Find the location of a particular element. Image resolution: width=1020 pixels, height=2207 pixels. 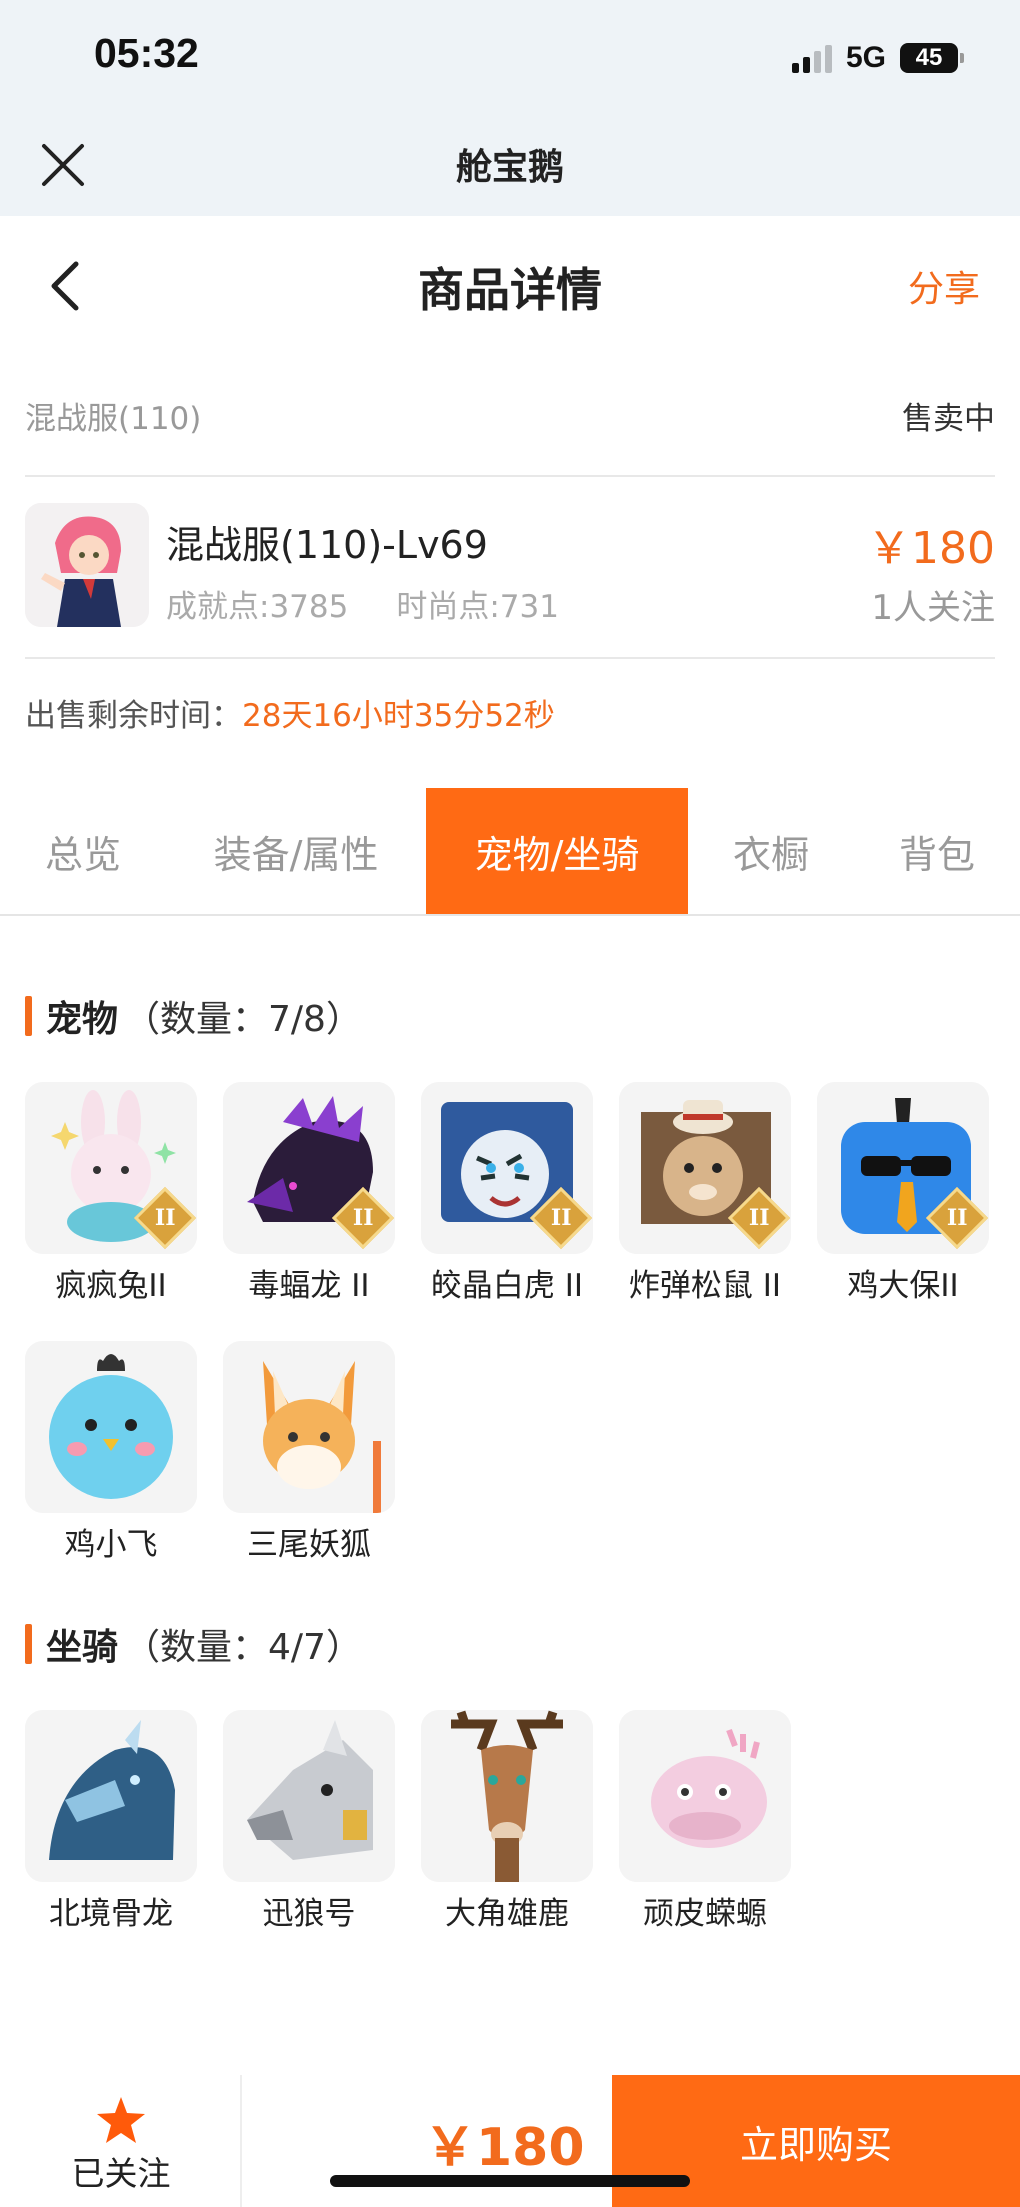

pet-item: II 鸡大保II is located at coordinates (903, 1193).